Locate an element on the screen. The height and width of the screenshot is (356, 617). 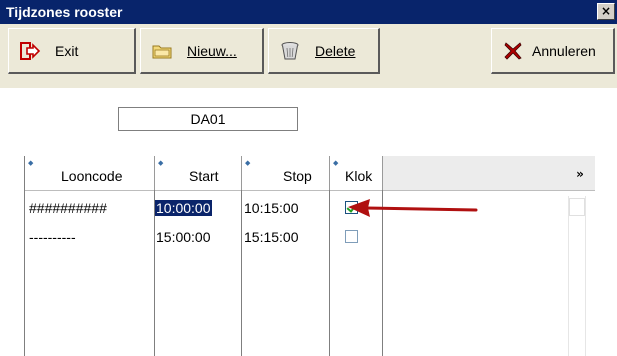
column-header-stop: ◆ Stop is located at coordinates (286, 173).